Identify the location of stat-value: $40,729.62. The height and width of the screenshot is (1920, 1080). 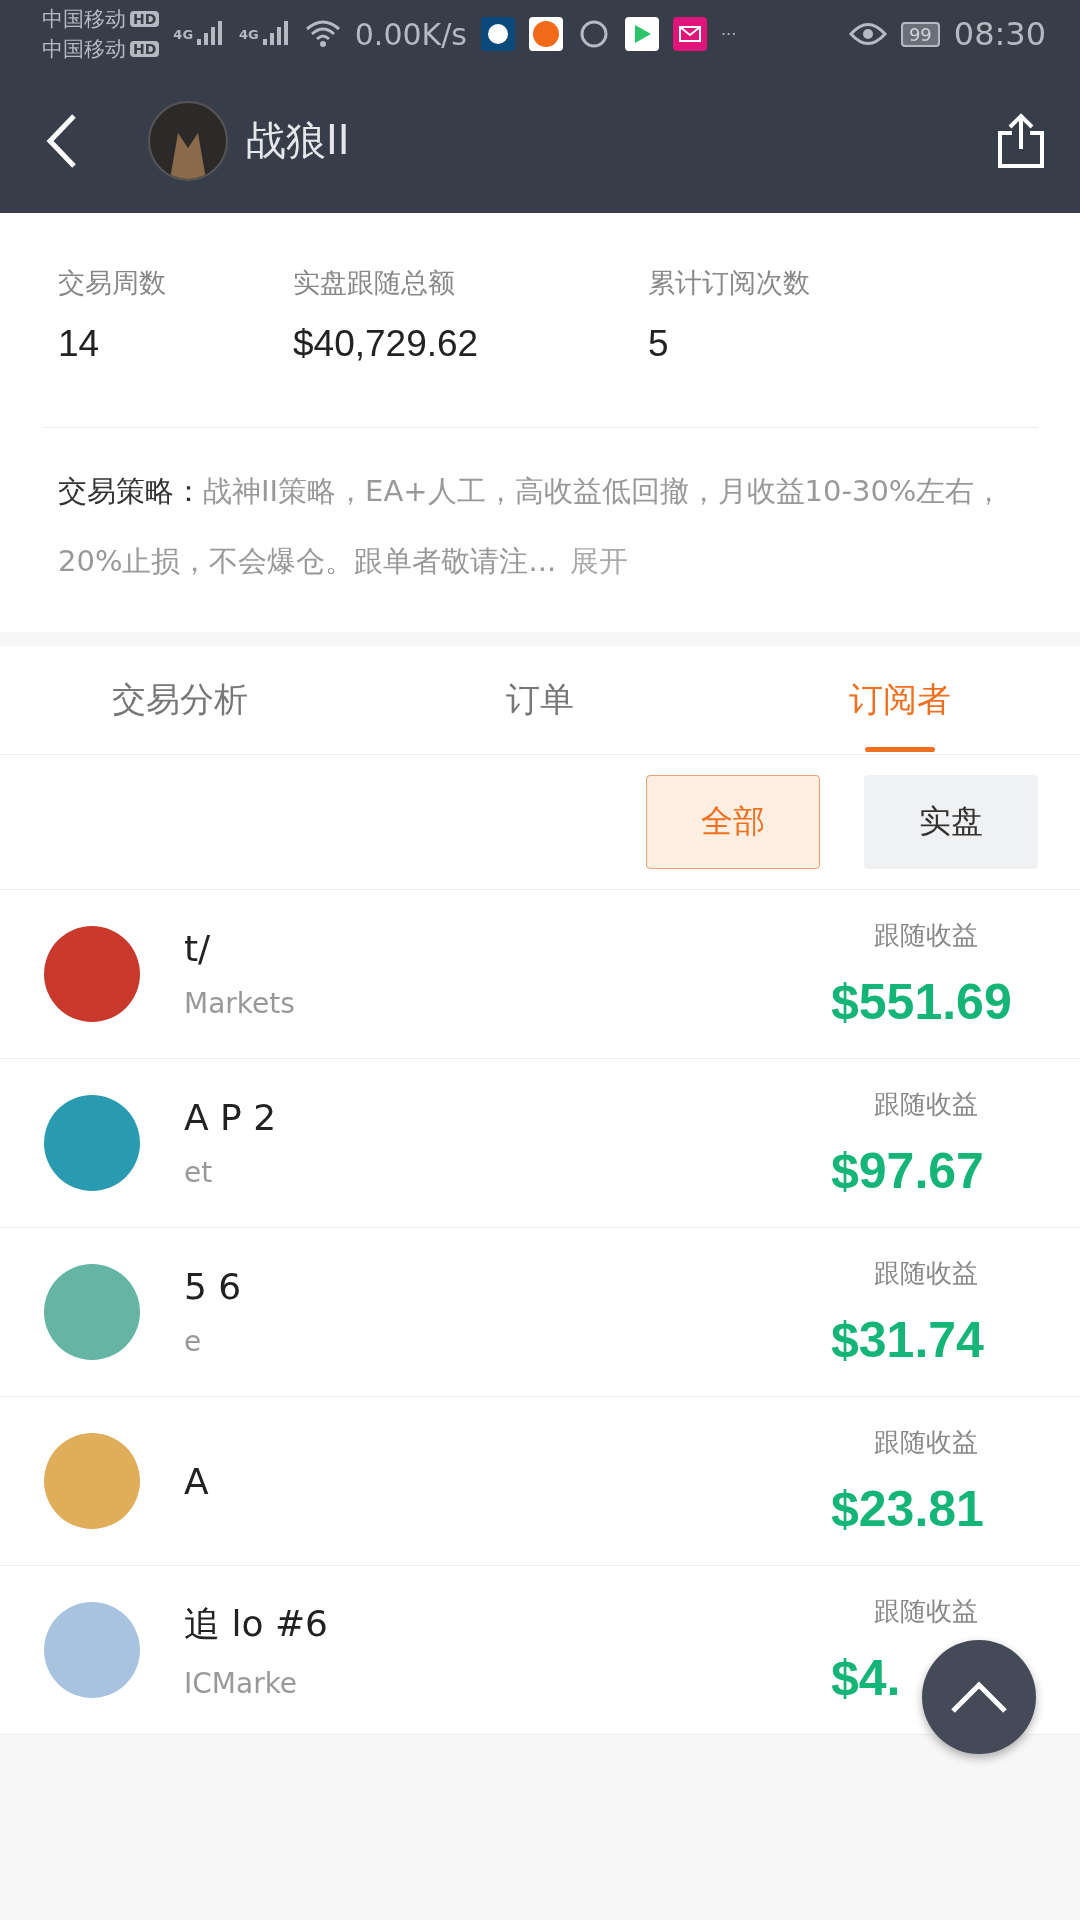
(386, 344).